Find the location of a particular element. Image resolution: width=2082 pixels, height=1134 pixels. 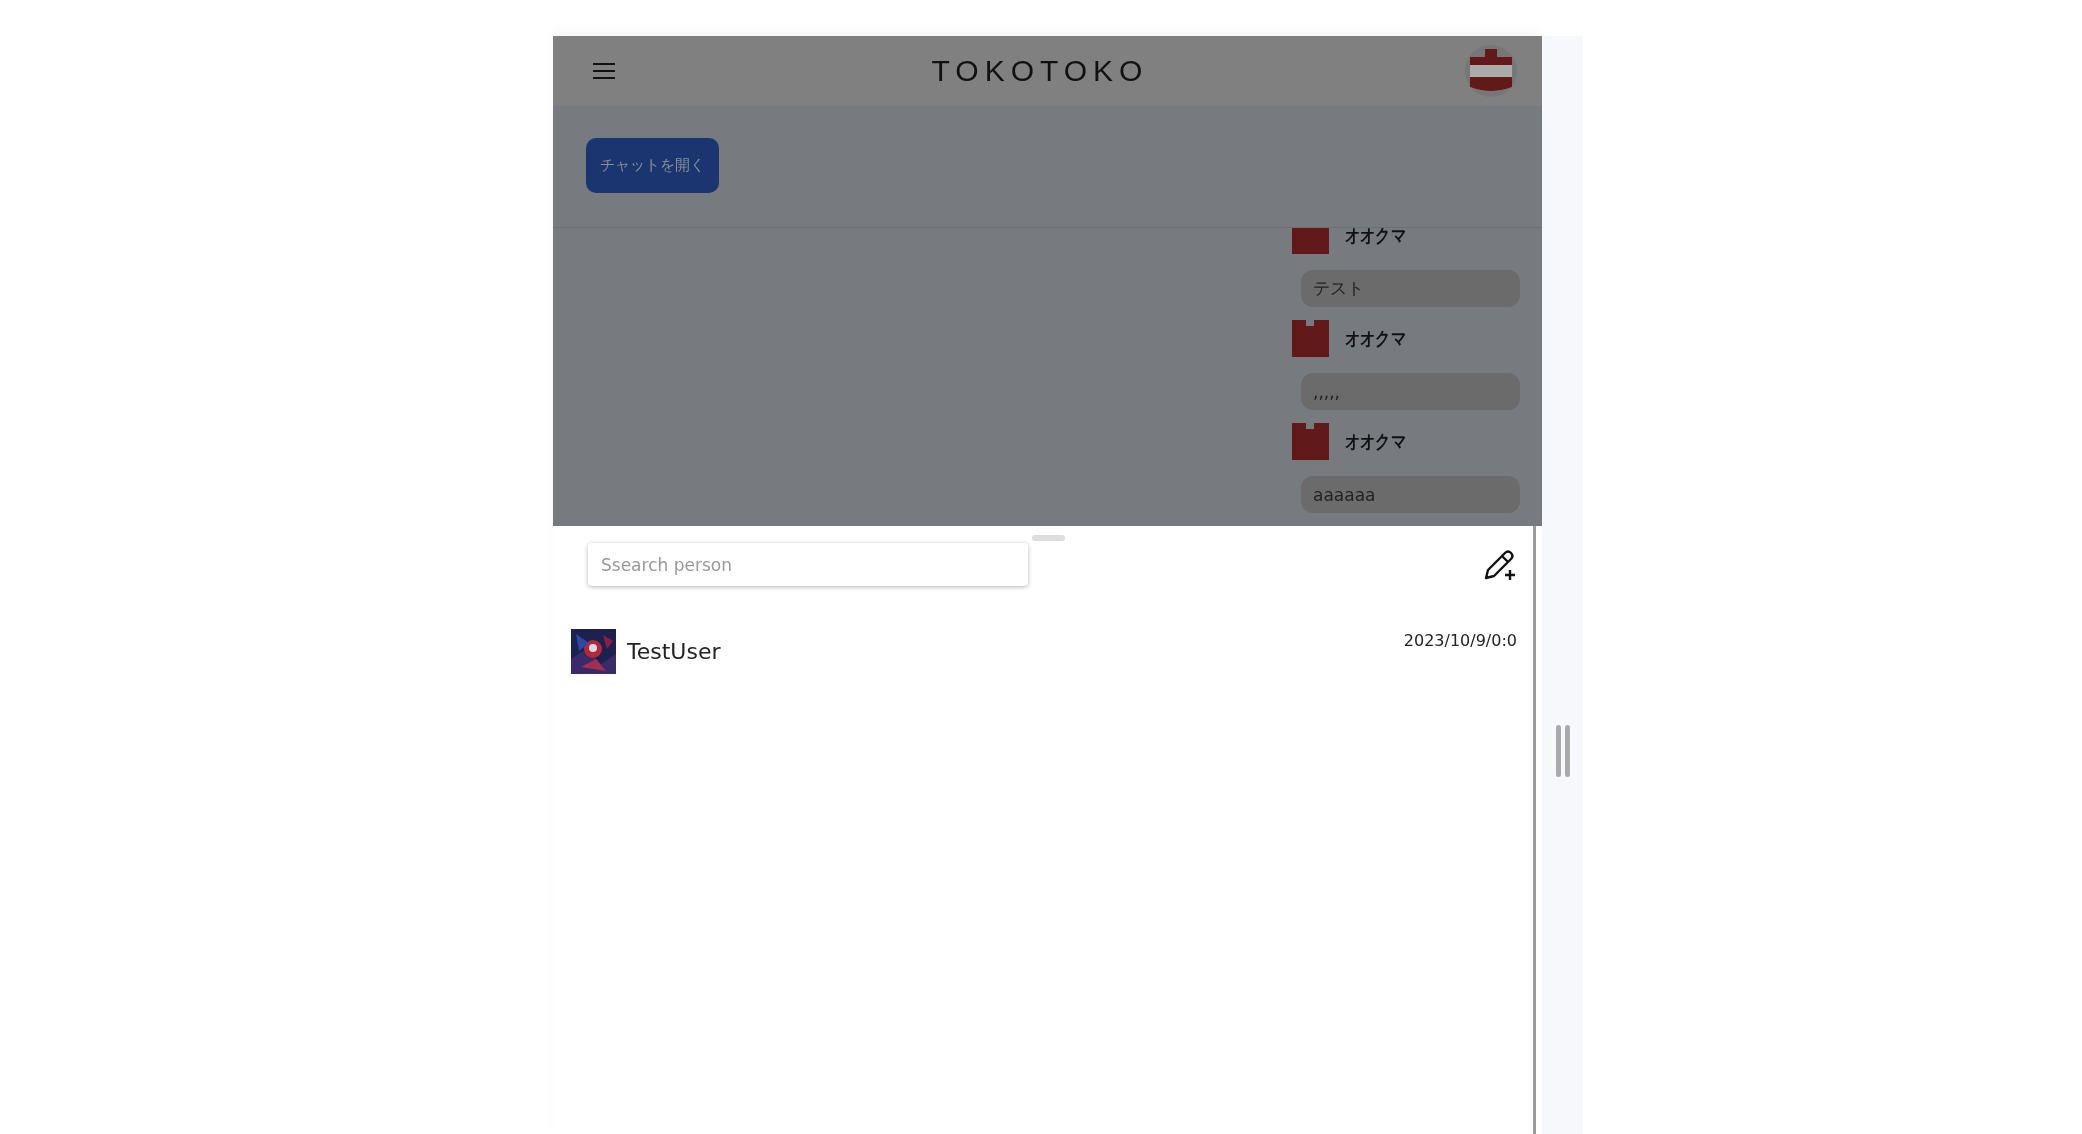

message-bubble: ,,,,, is located at coordinates (1410, 391).